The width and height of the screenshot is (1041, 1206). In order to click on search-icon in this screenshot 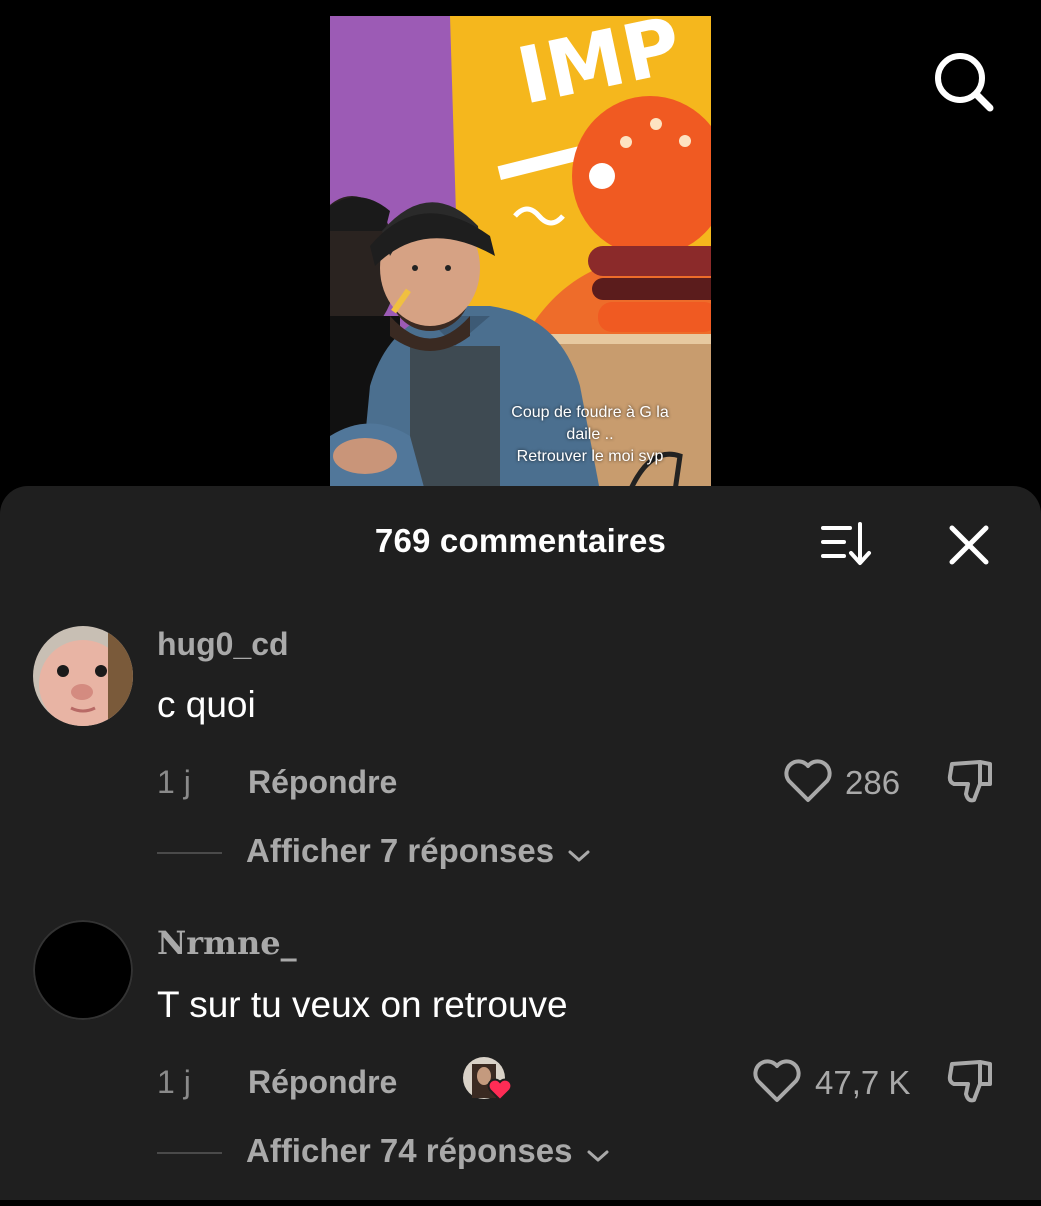, I will do `click(964, 82)`.